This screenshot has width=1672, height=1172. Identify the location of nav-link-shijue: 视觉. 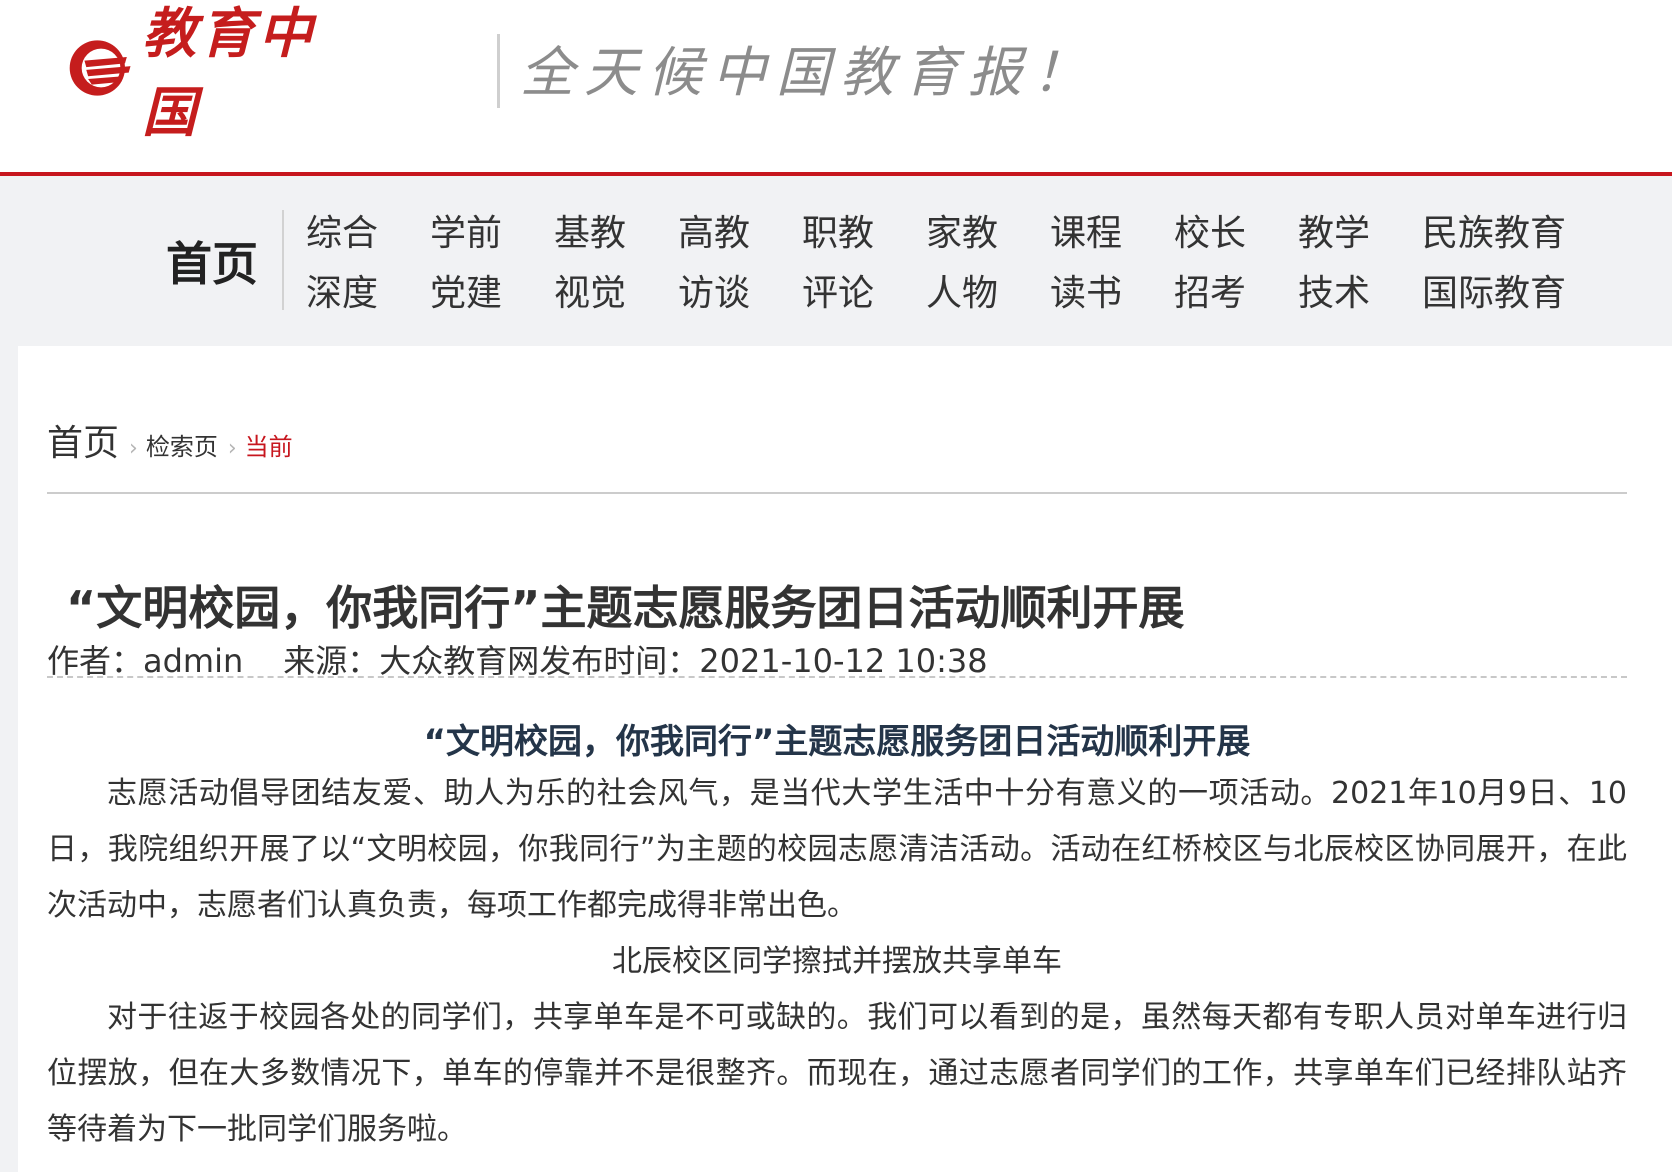
(590, 290).